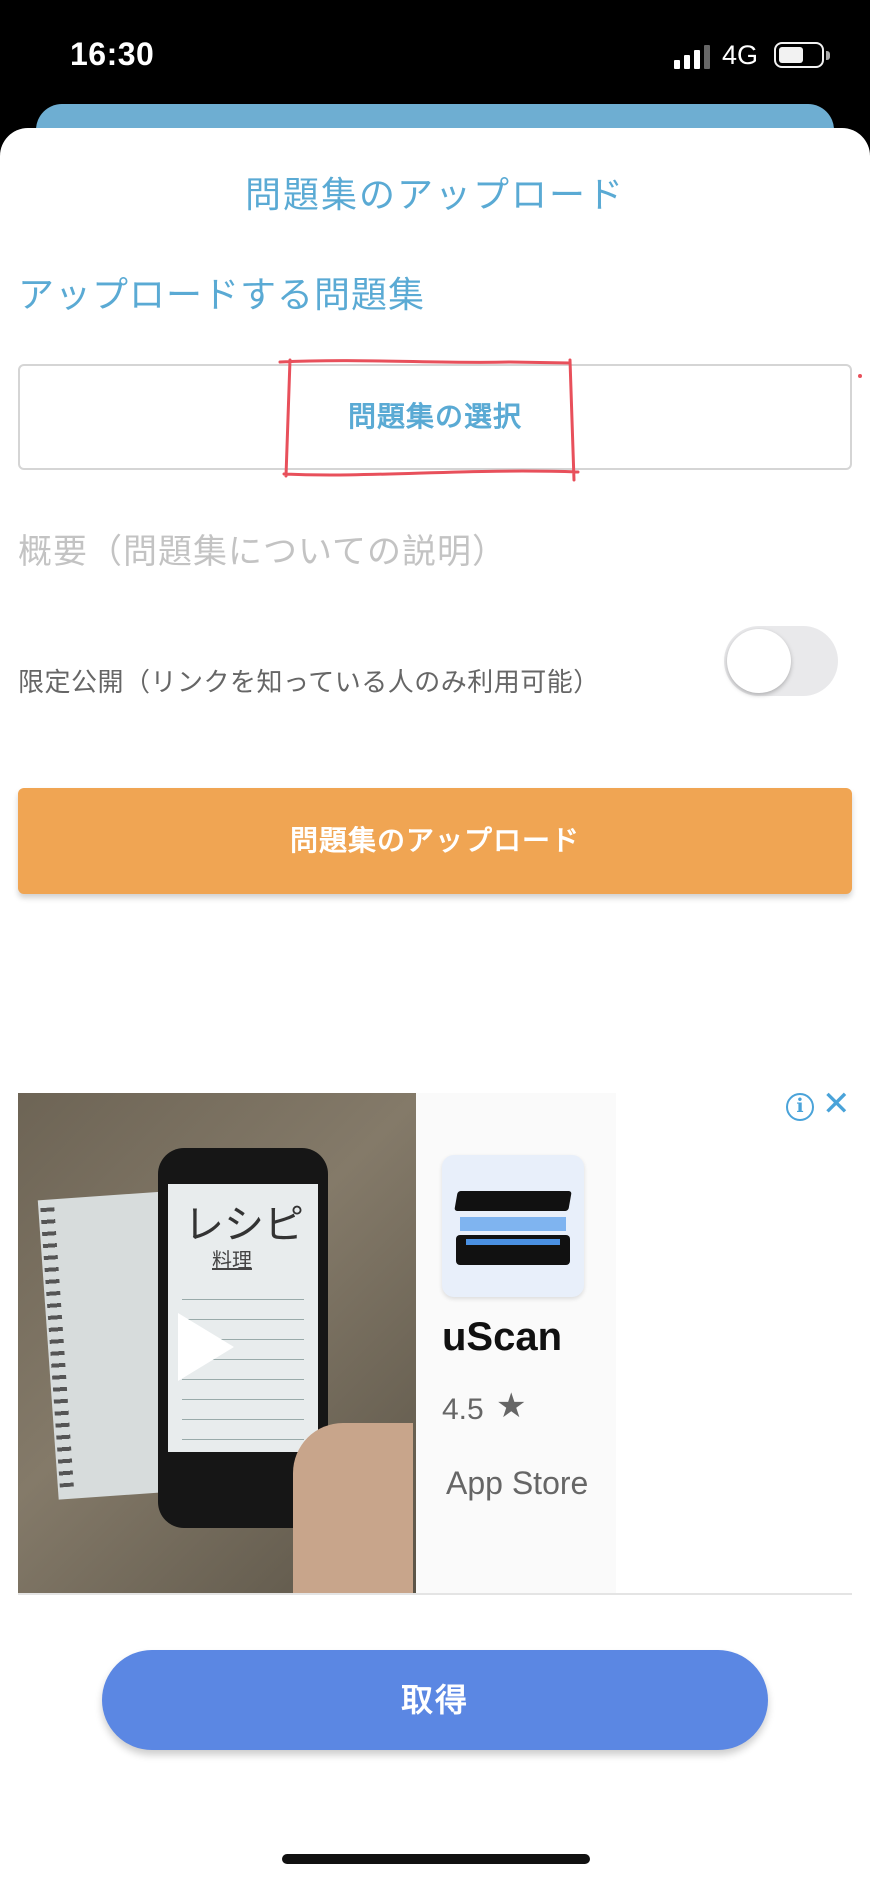 The image size is (870, 1882). I want to click on ad-app-rating: 4.5, so click(463, 1409).